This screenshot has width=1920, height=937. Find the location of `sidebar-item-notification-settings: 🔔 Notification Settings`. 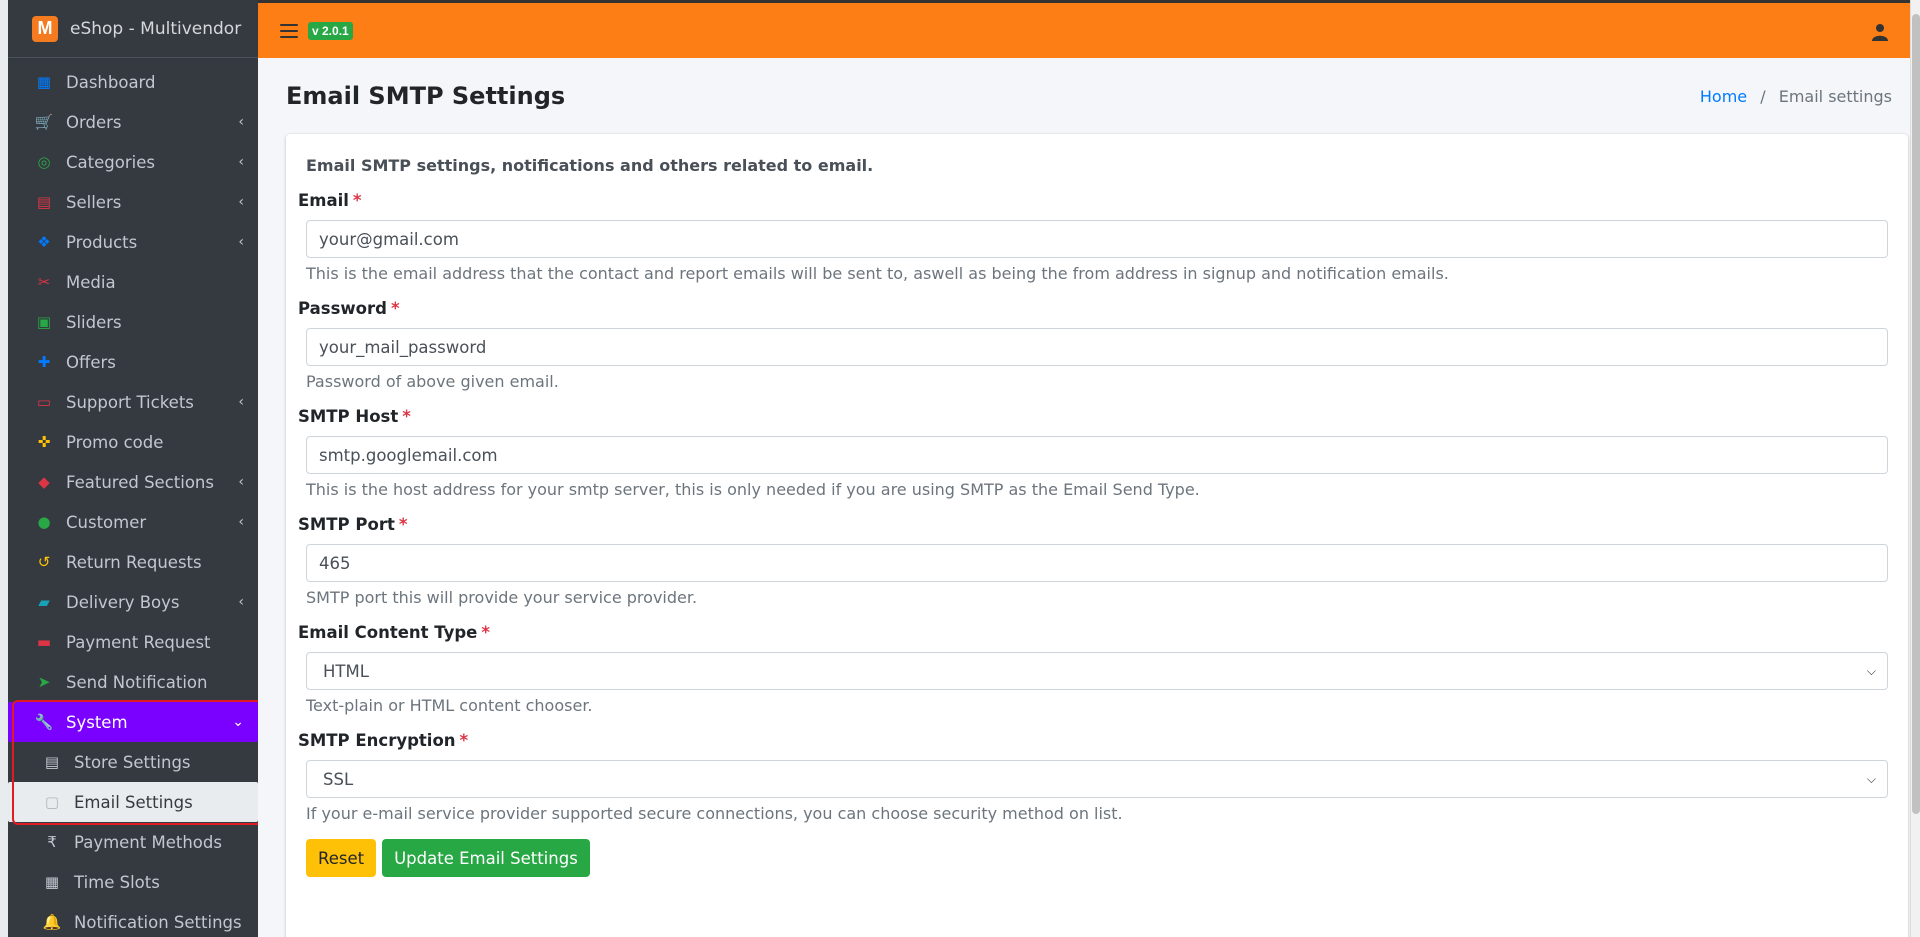

sidebar-item-notification-settings: 🔔 Notification Settings is located at coordinates (133, 919).